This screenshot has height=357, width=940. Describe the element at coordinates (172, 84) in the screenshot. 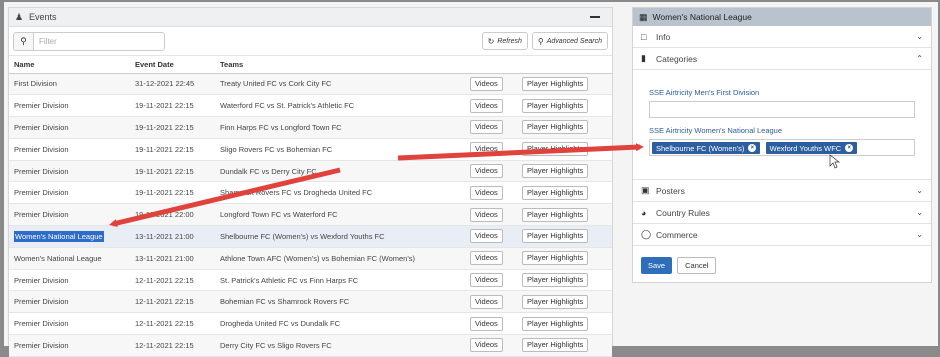

I see `cell-event-date: 31-12-2021 22:45` at that location.